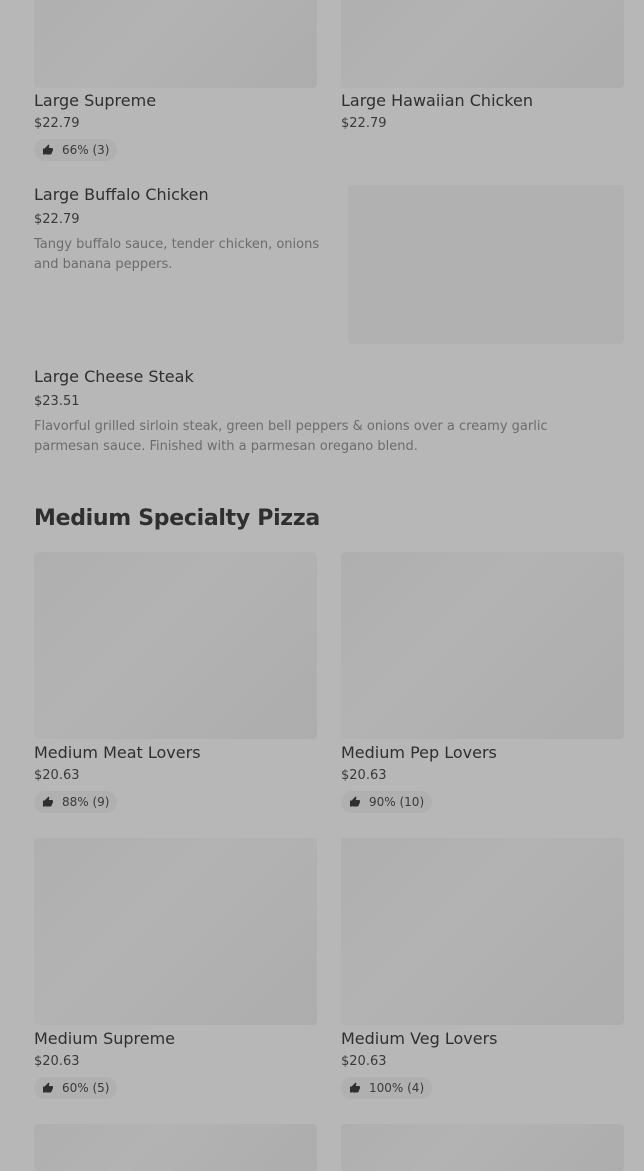  I want to click on medium-meat-lovers-image, so click(175, 645).